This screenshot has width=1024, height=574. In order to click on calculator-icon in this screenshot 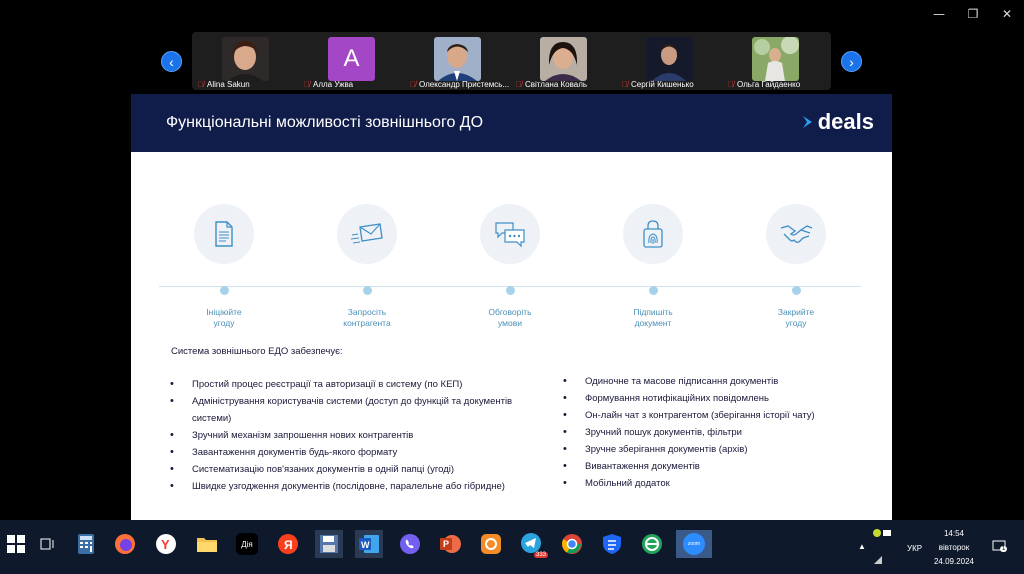, I will do `click(86, 544)`.